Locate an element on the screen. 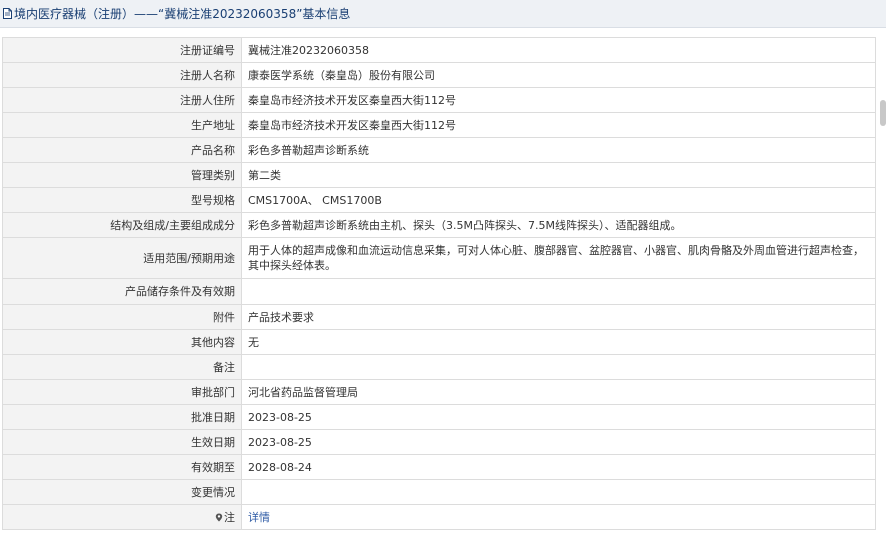 This screenshot has height=549, width=886. row-value: 产品技术要求 is located at coordinates (558, 317).